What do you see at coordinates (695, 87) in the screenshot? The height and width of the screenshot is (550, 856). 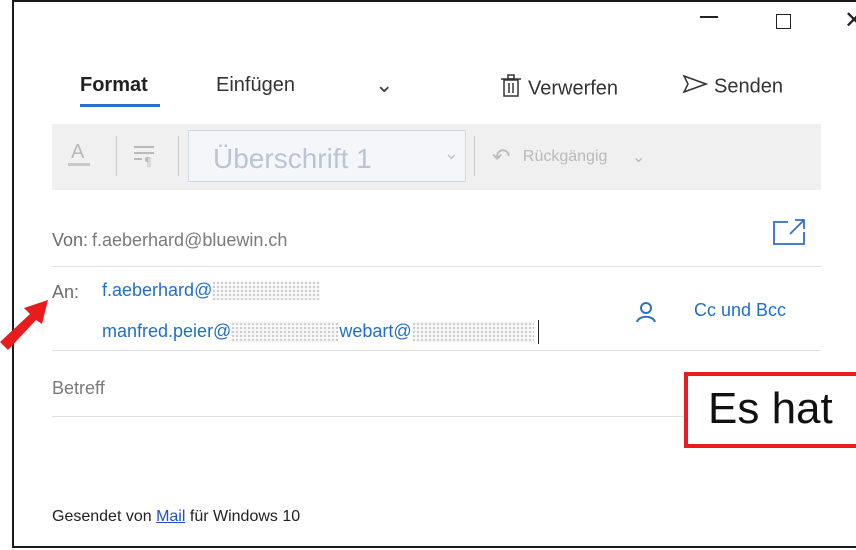 I see `send-icon` at bounding box center [695, 87].